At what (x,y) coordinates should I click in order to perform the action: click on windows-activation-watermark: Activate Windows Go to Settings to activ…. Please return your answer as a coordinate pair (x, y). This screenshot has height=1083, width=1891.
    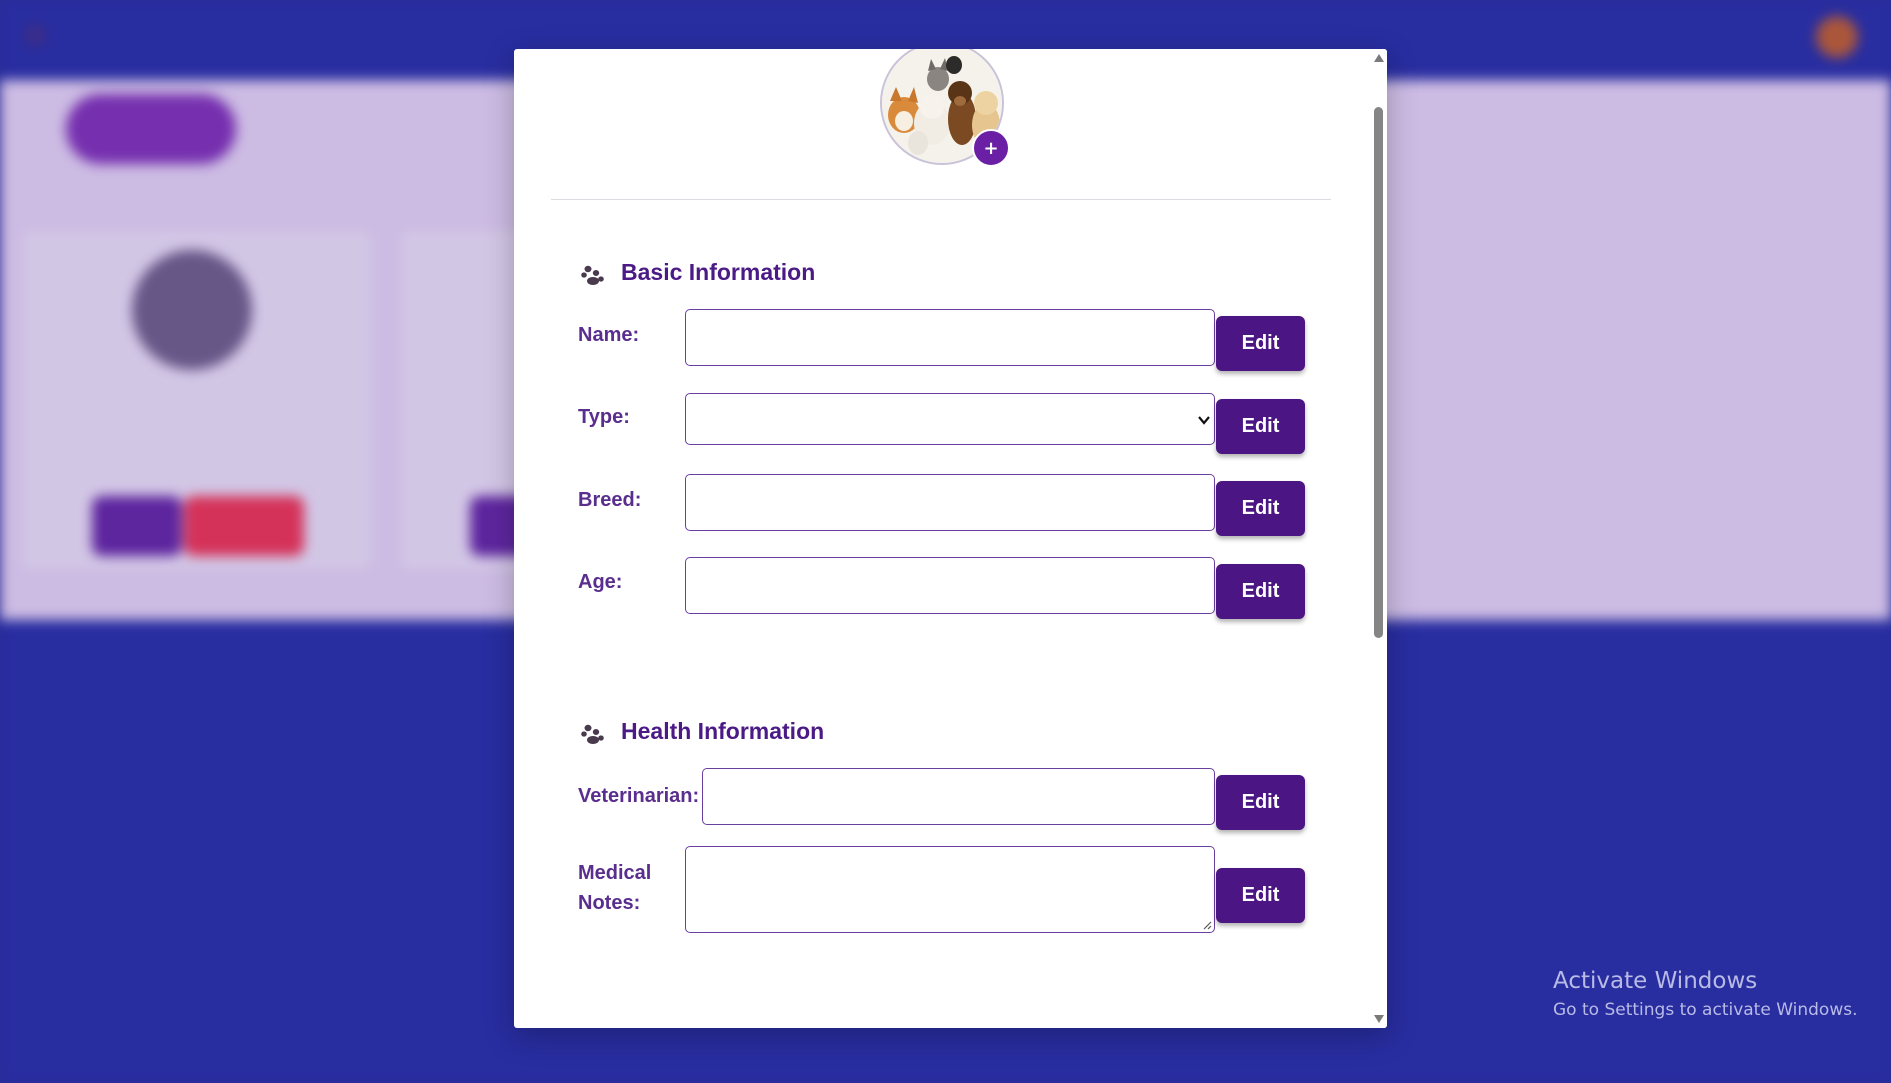
    Looking at the image, I should click on (1705, 994).